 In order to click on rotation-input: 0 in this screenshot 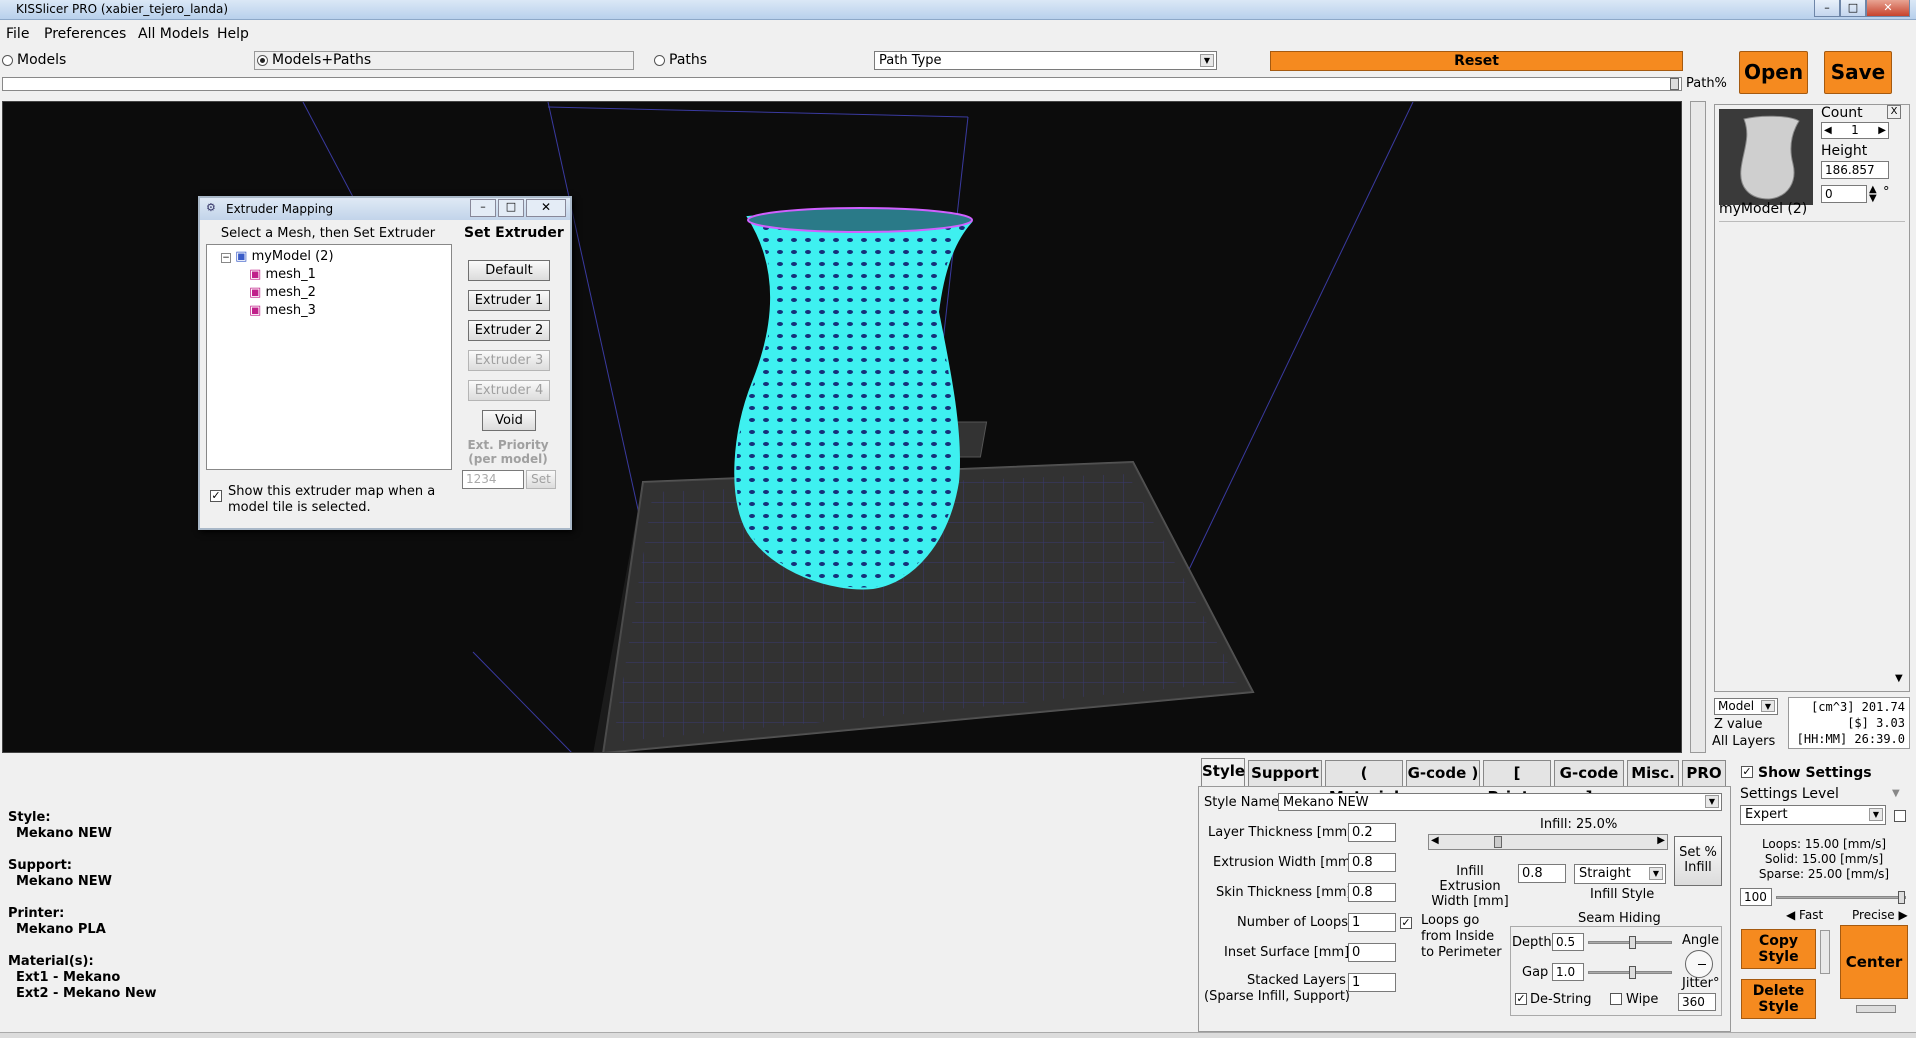, I will do `click(1844, 194)`.